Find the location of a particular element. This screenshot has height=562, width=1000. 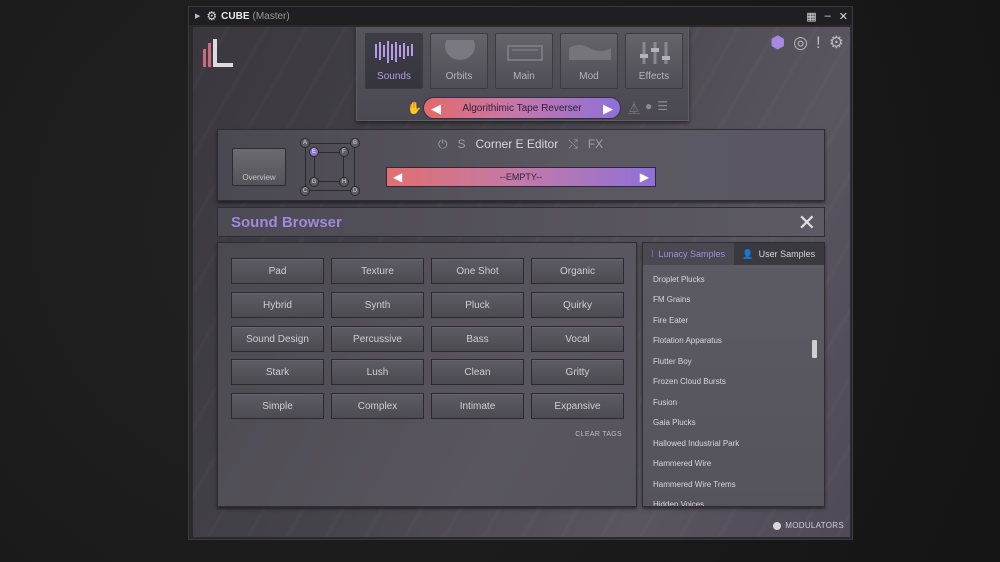

tag-synth: Synth is located at coordinates (377, 305).